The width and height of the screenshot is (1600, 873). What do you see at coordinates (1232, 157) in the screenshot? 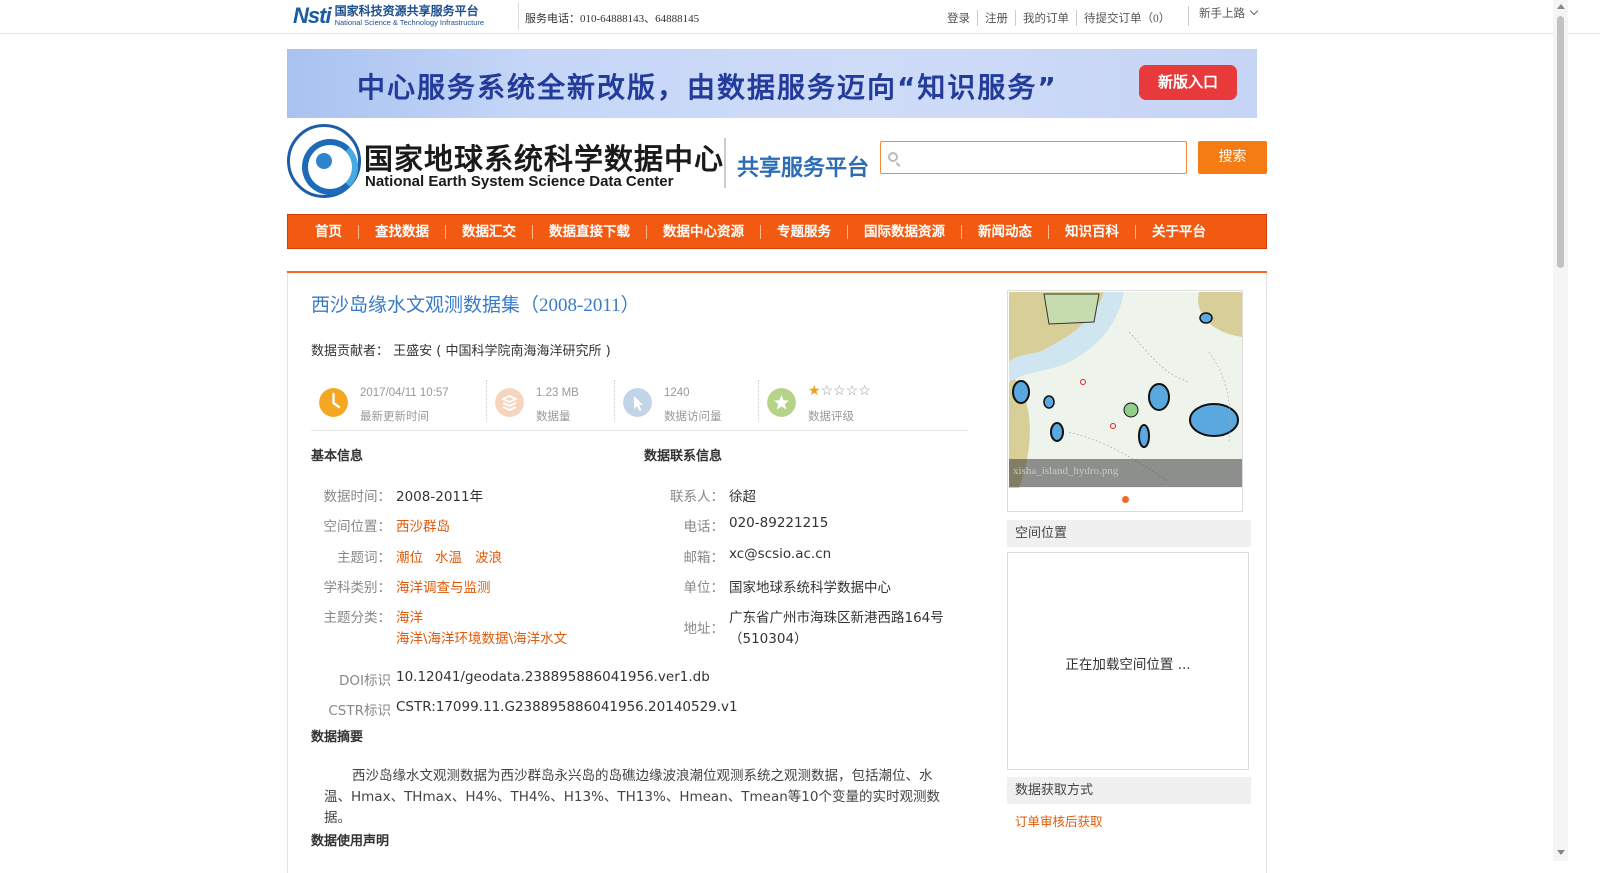
I see `search-button: 搜索` at bounding box center [1232, 157].